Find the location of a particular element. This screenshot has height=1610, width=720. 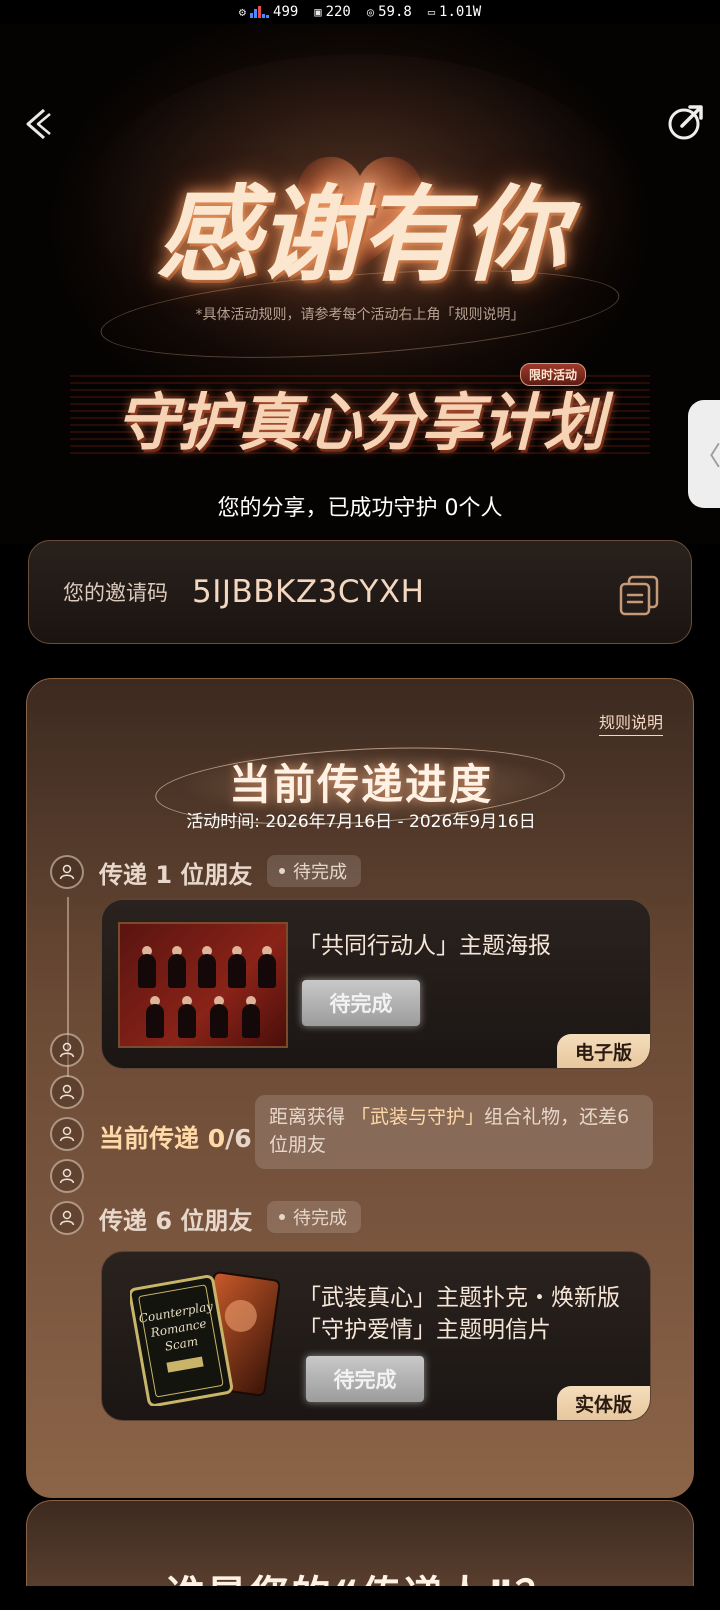

gear-icon: ⚙ is located at coordinates (242, 12).